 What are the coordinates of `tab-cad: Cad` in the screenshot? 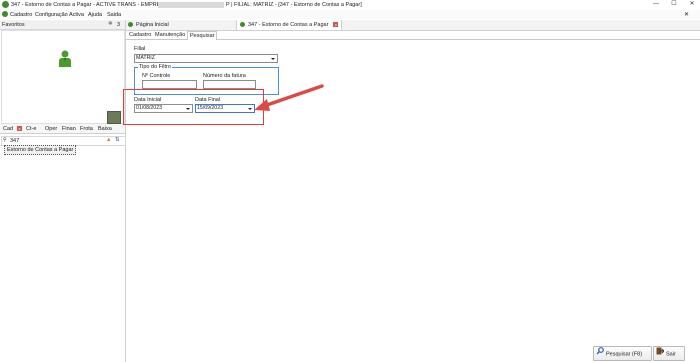 It's located at (8, 129).